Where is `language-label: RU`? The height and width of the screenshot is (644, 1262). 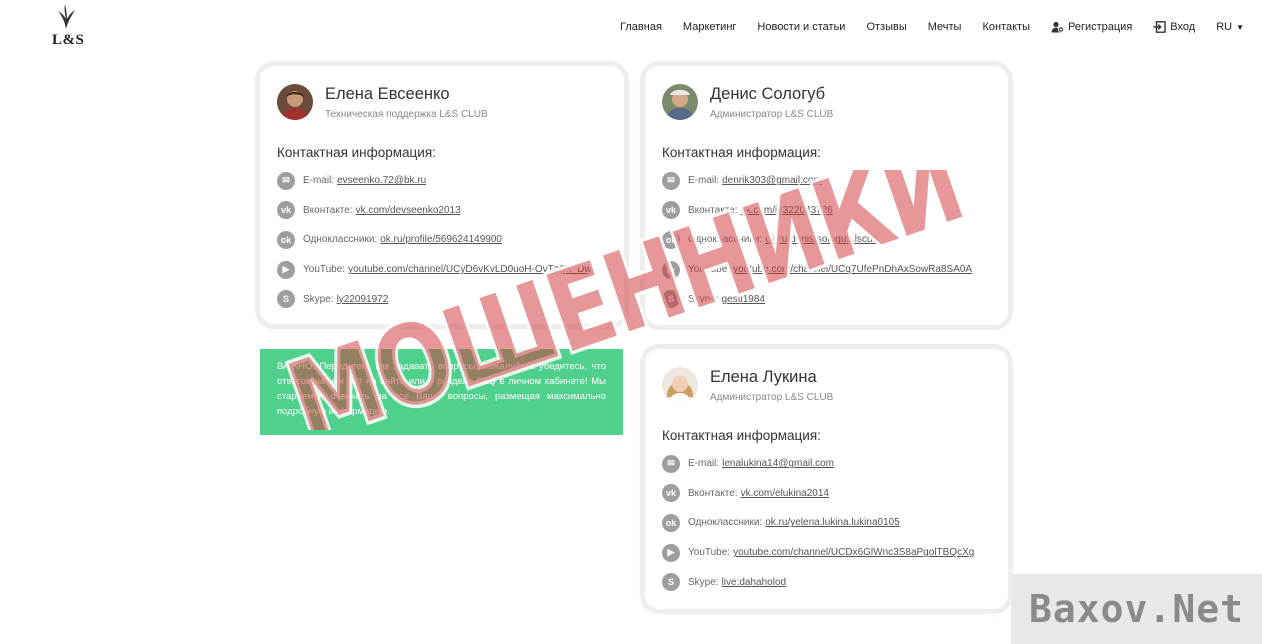
language-label: RU is located at coordinates (1224, 27).